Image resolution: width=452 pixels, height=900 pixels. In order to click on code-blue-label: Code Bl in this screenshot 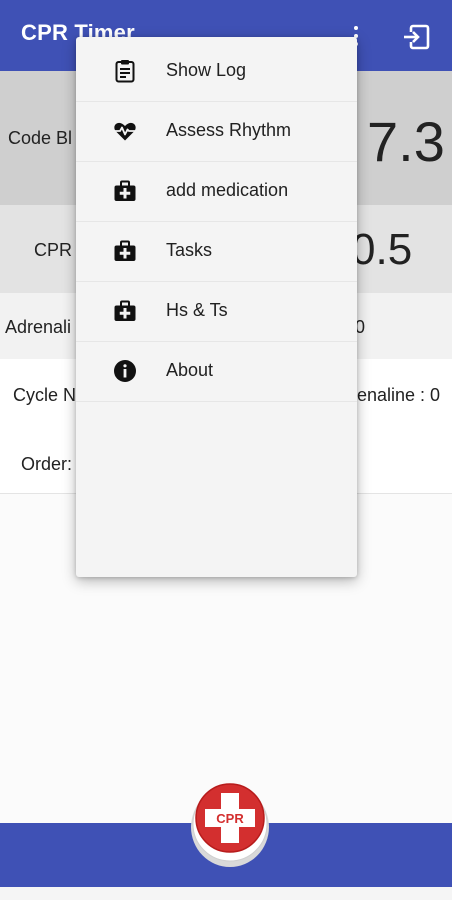, I will do `click(40, 138)`.